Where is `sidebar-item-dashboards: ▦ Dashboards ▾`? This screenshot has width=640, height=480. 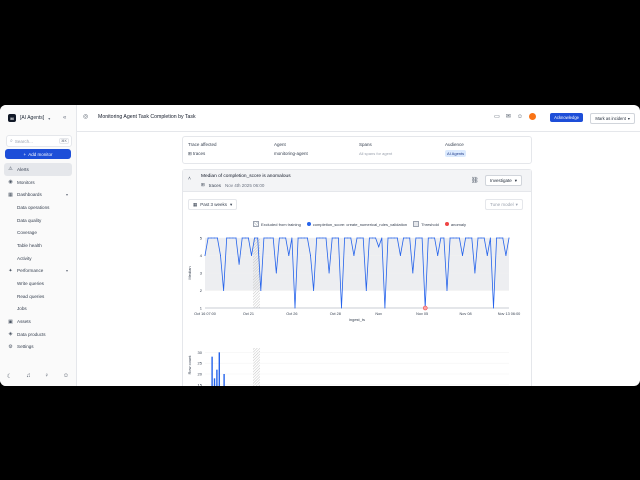
sidebar-item-dashboards: ▦ Dashboards ▾ is located at coordinates (38, 194).